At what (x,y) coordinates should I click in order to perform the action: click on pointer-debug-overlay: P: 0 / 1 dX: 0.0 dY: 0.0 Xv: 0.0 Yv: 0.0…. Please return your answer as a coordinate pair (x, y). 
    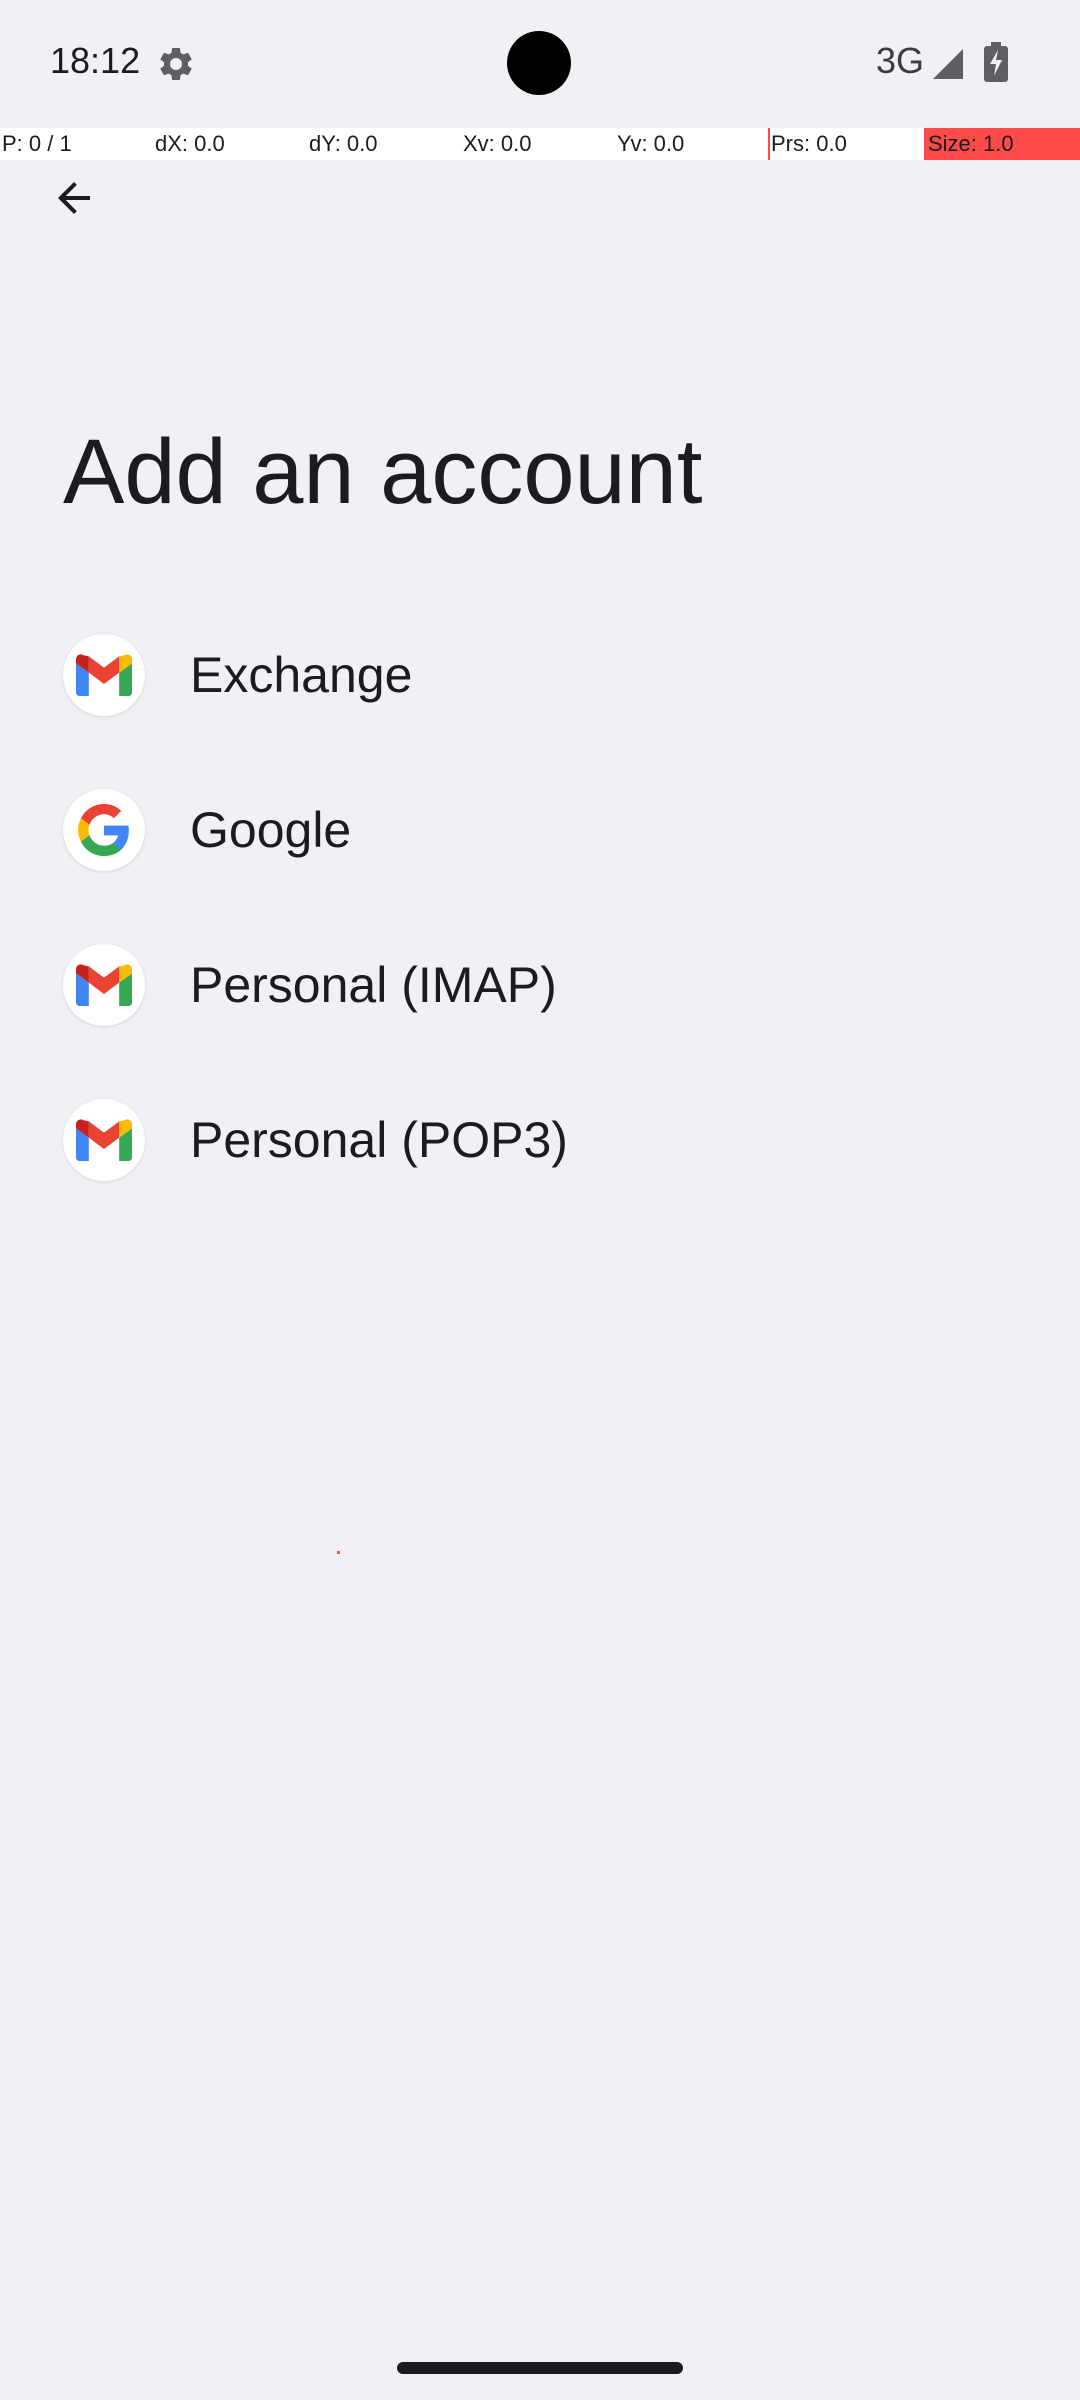
    Looking at the image, I should click on (540, 144).